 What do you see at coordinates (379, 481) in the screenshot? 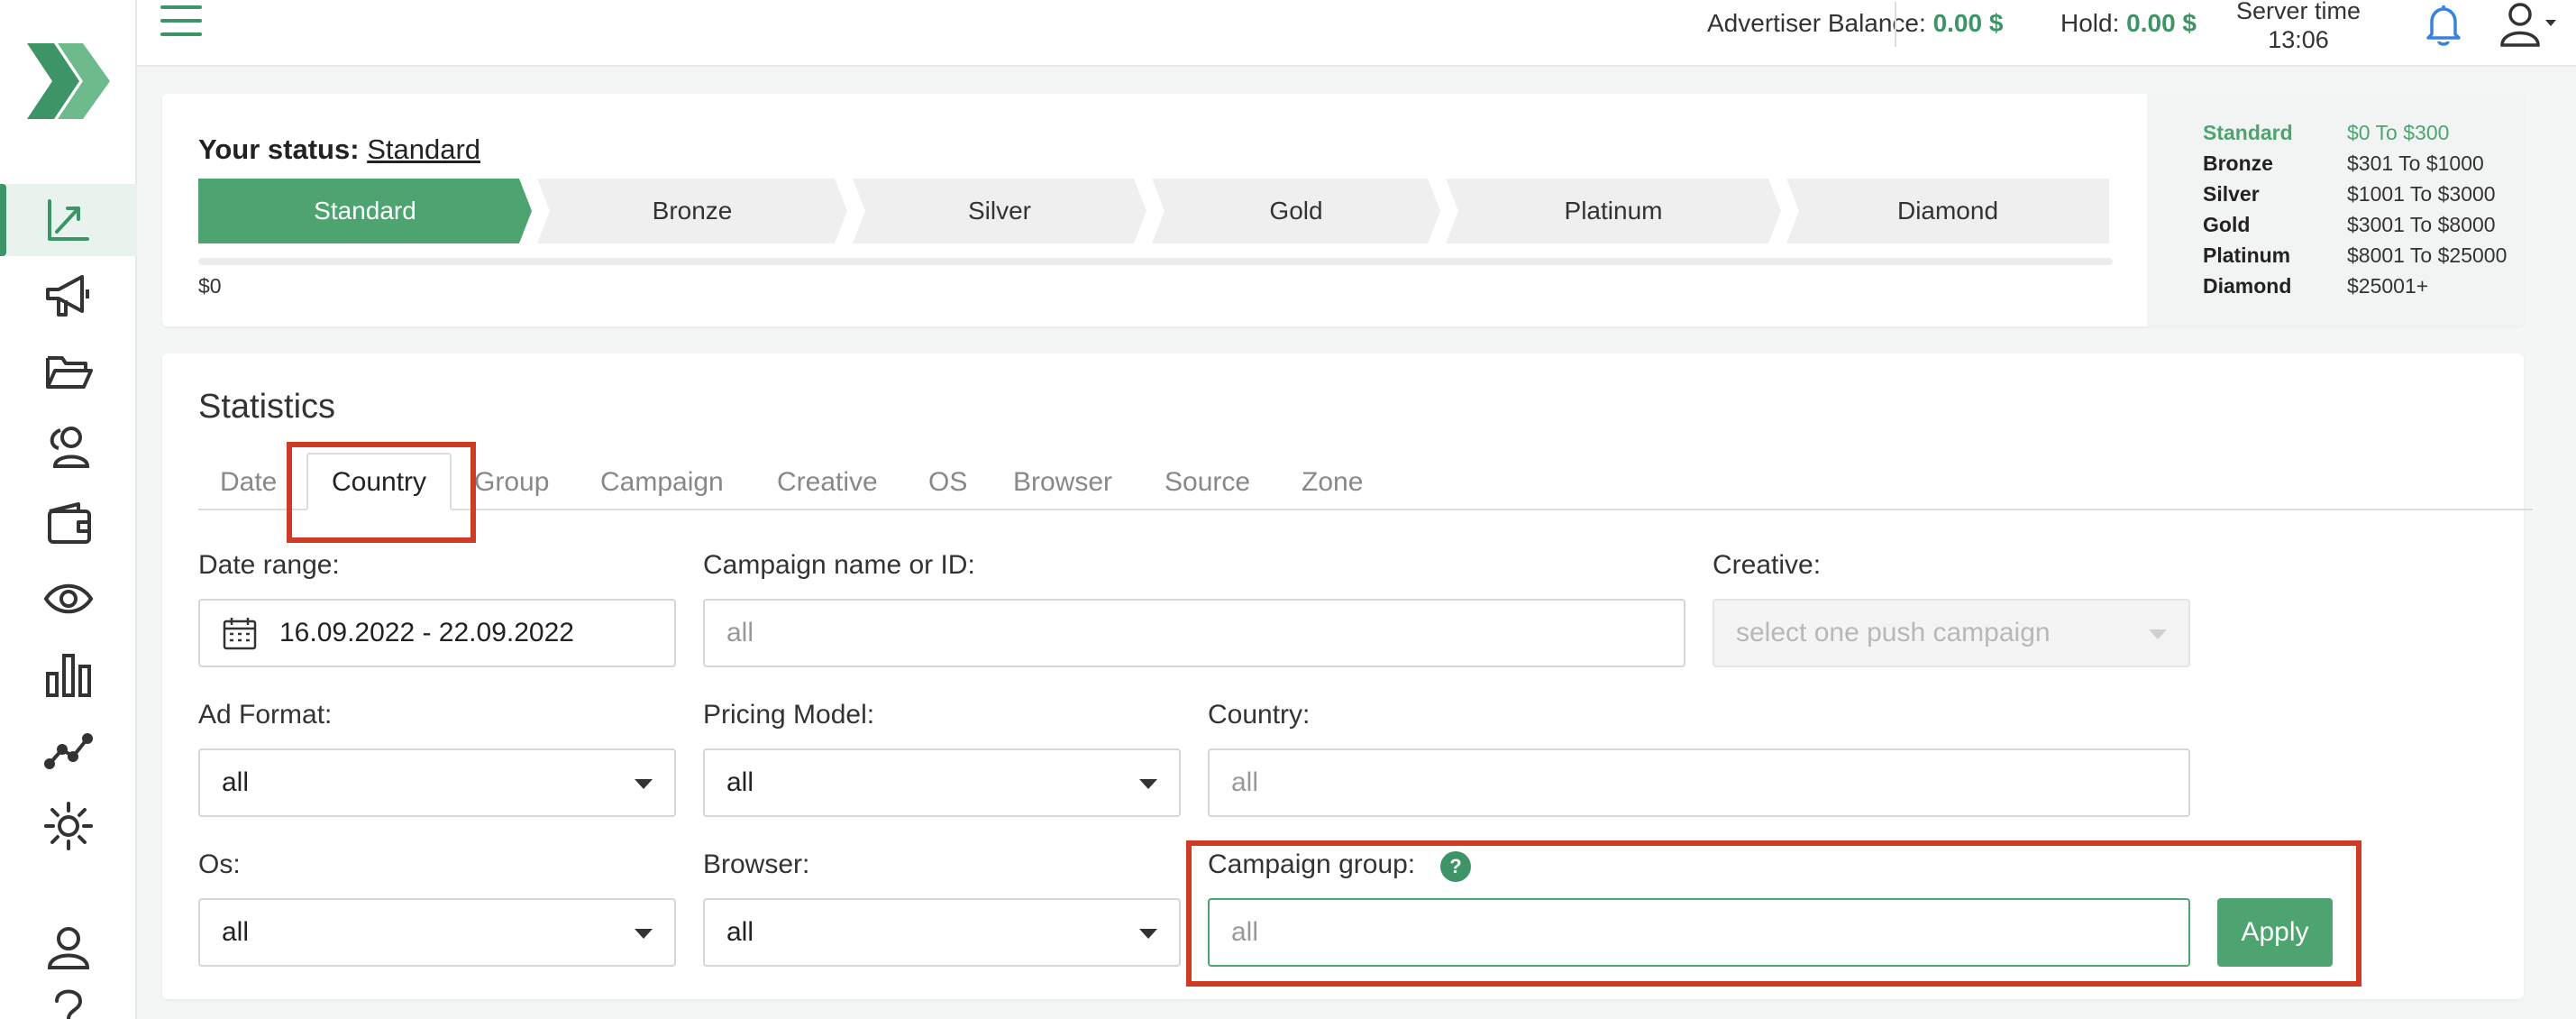
I see `tab-country: Country` at bounding box center [379, 481].